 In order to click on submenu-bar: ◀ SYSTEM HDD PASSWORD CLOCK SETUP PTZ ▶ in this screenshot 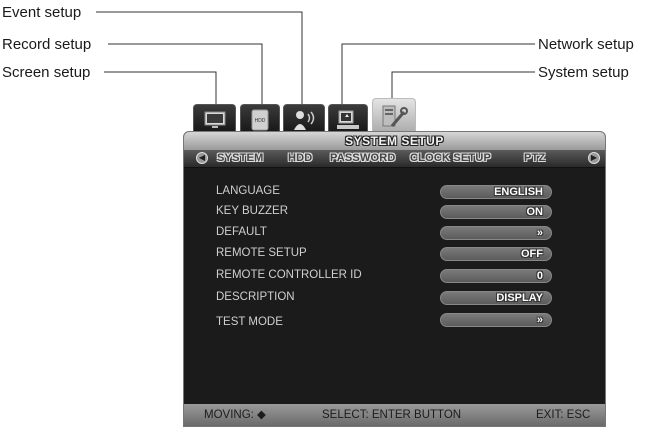, I will do `click(394, 159)`.